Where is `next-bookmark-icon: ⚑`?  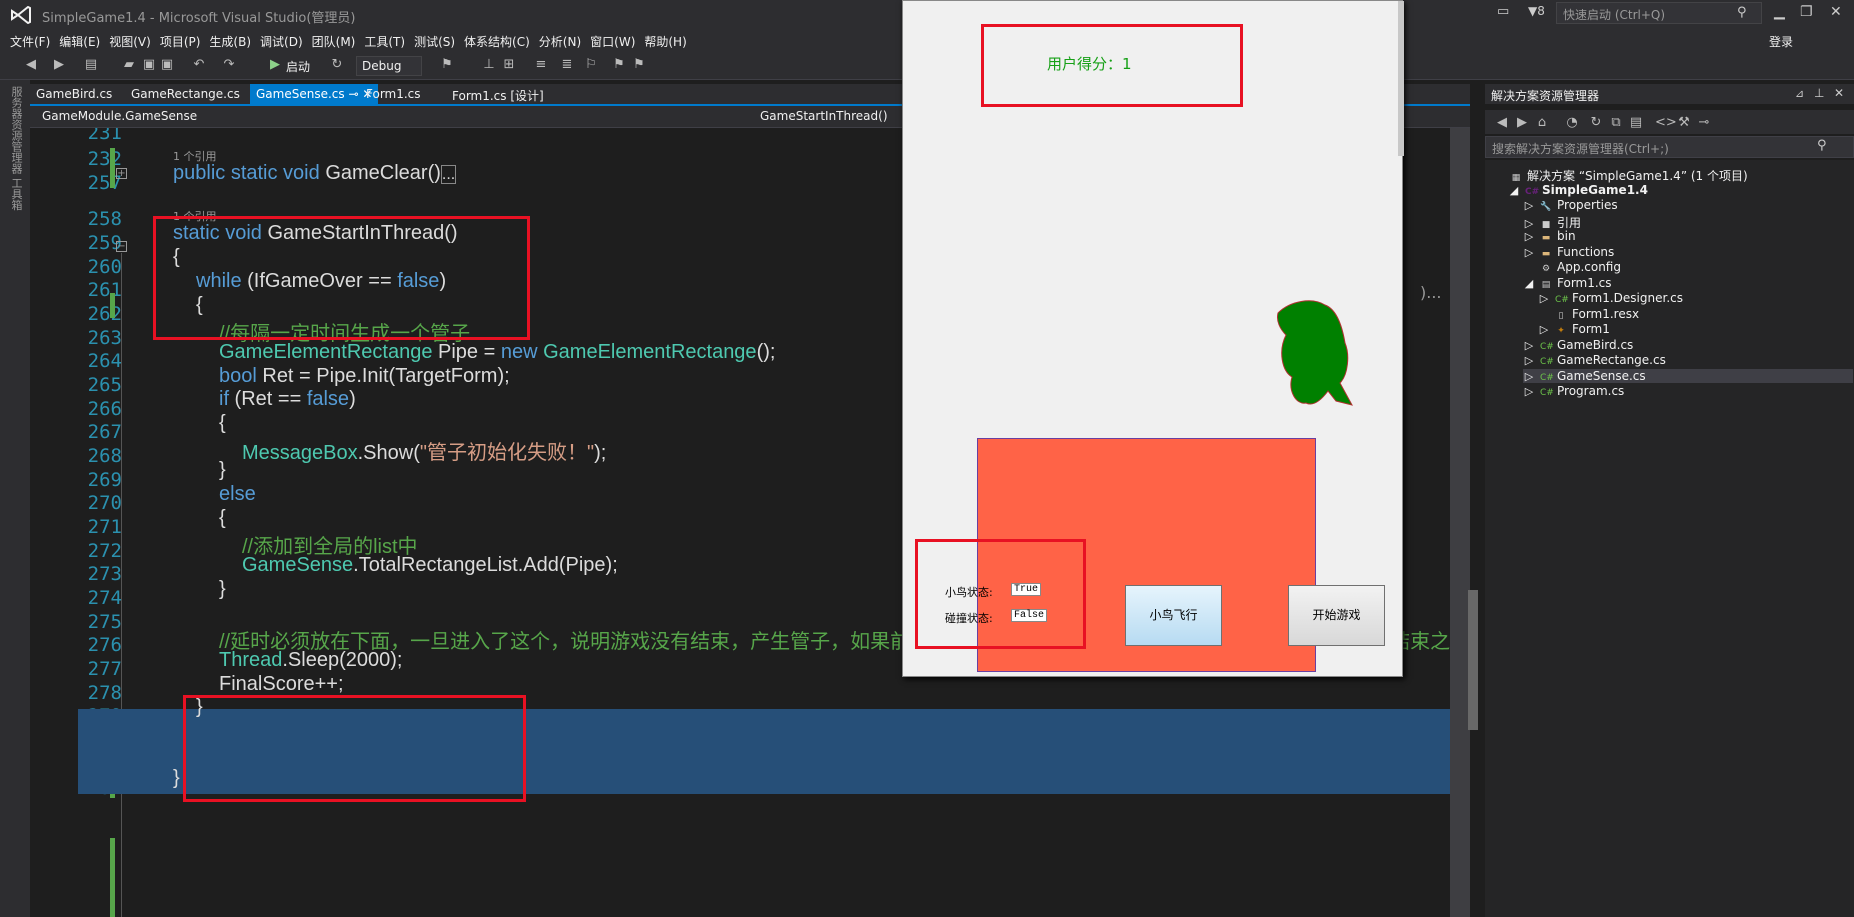 next-bookmark-icon: ⚑ is located at coordinates (639, 65).